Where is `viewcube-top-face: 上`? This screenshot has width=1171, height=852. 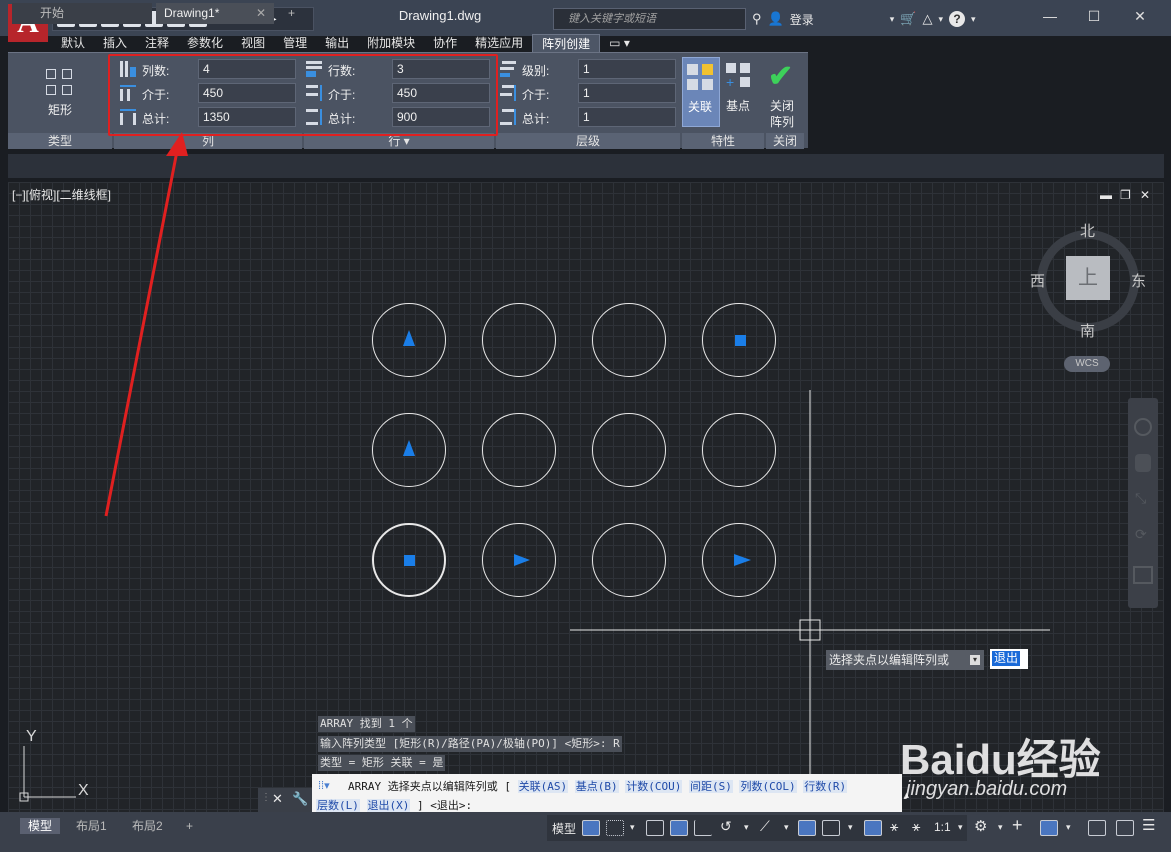
viewcube-top-face: 上 is located at coordinates (1088, 278).